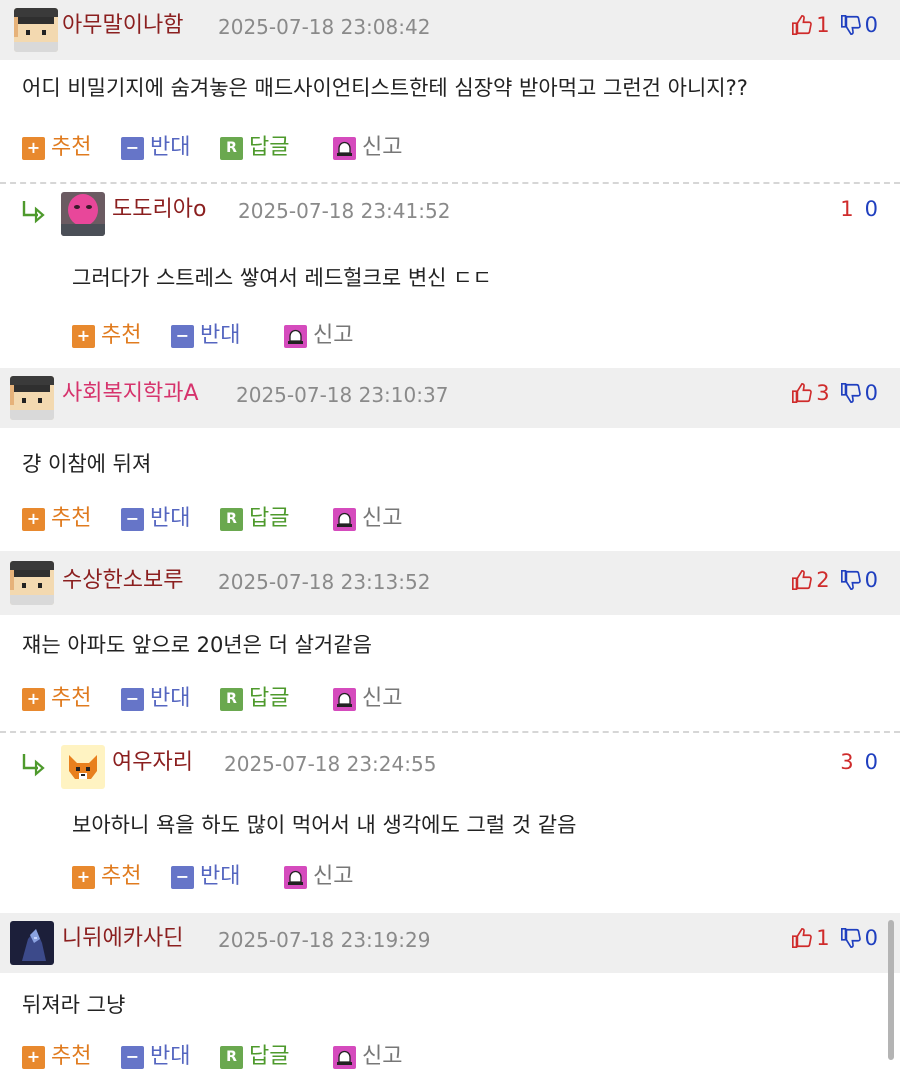  What do you see at coordinates (450, 461) in the screenshot?
I see `comment-body: 걍 이참에 뒤져` at bounding box center [450, 461].